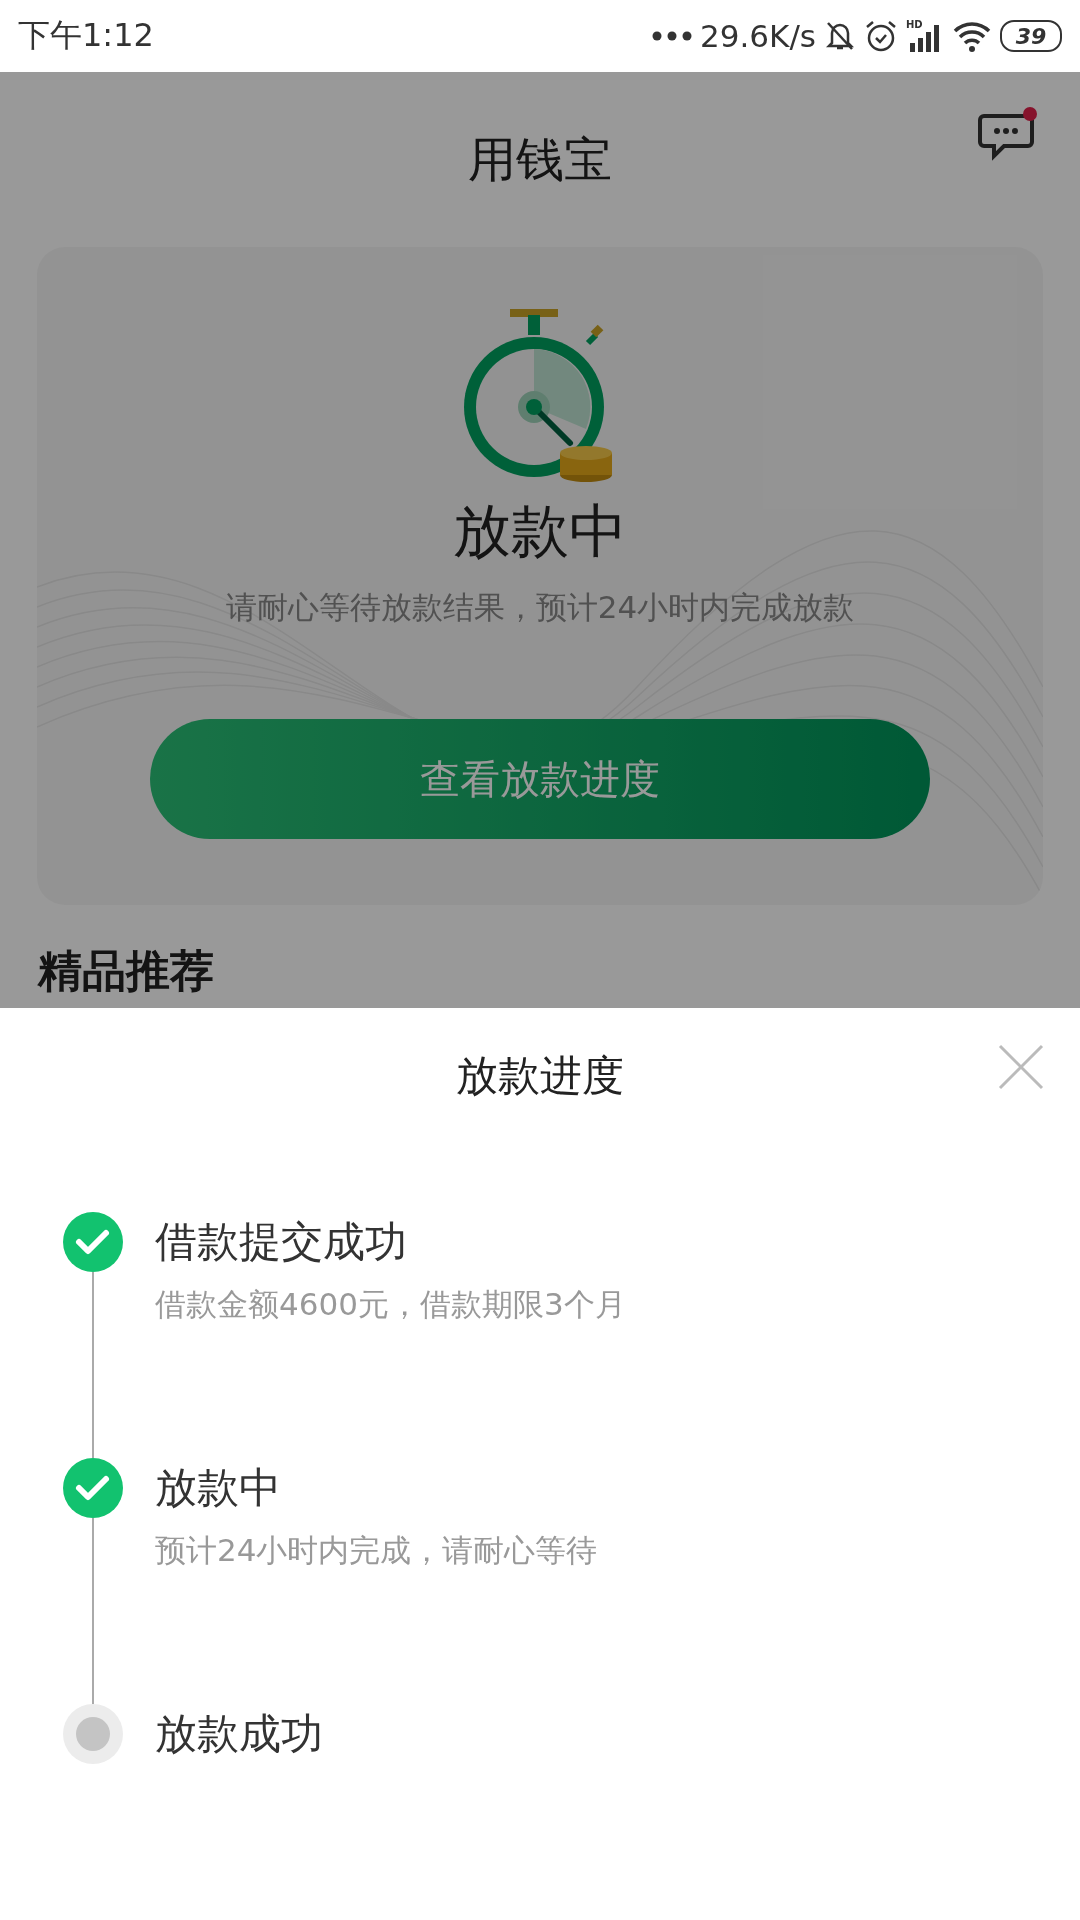  I want to click on battery-icon: 39, so click(1031, 36).